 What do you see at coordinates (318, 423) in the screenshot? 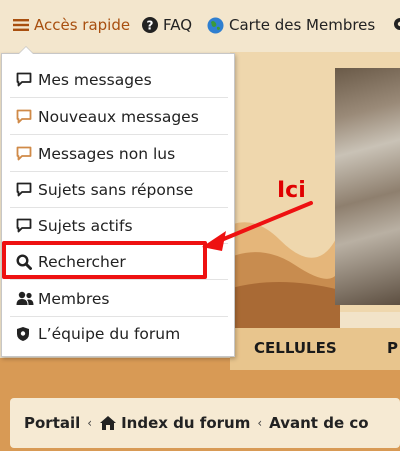
I see `breadcrumb-current: Avant de co` at bounding box center [318, 423].